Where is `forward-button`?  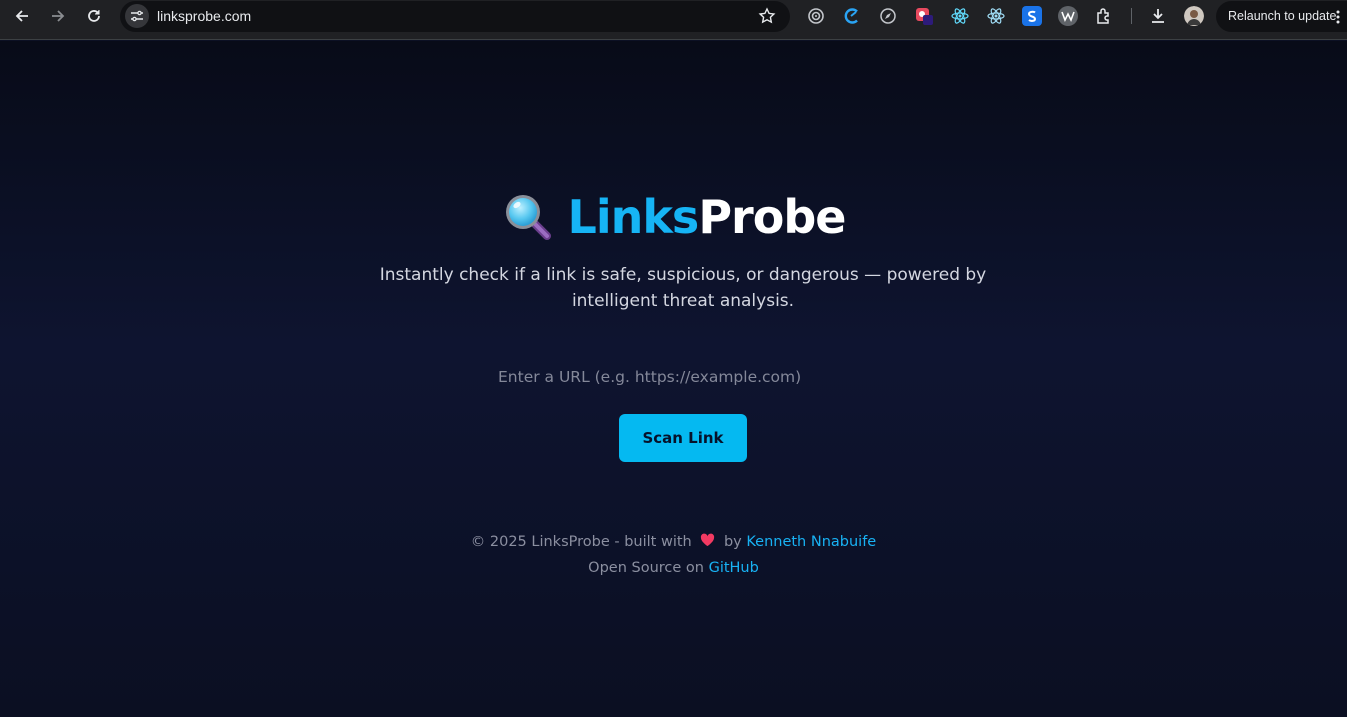 forward-button is located at coordinates (58, 16).